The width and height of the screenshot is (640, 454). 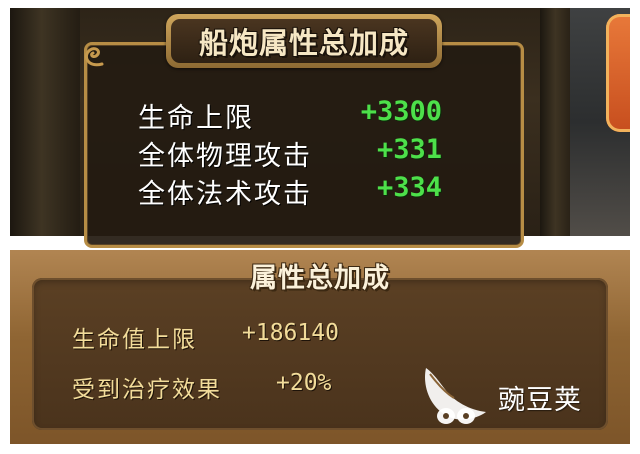 I want to click on cannon-panel-title: 船炮属性总加成, so click(x=303, y=43).